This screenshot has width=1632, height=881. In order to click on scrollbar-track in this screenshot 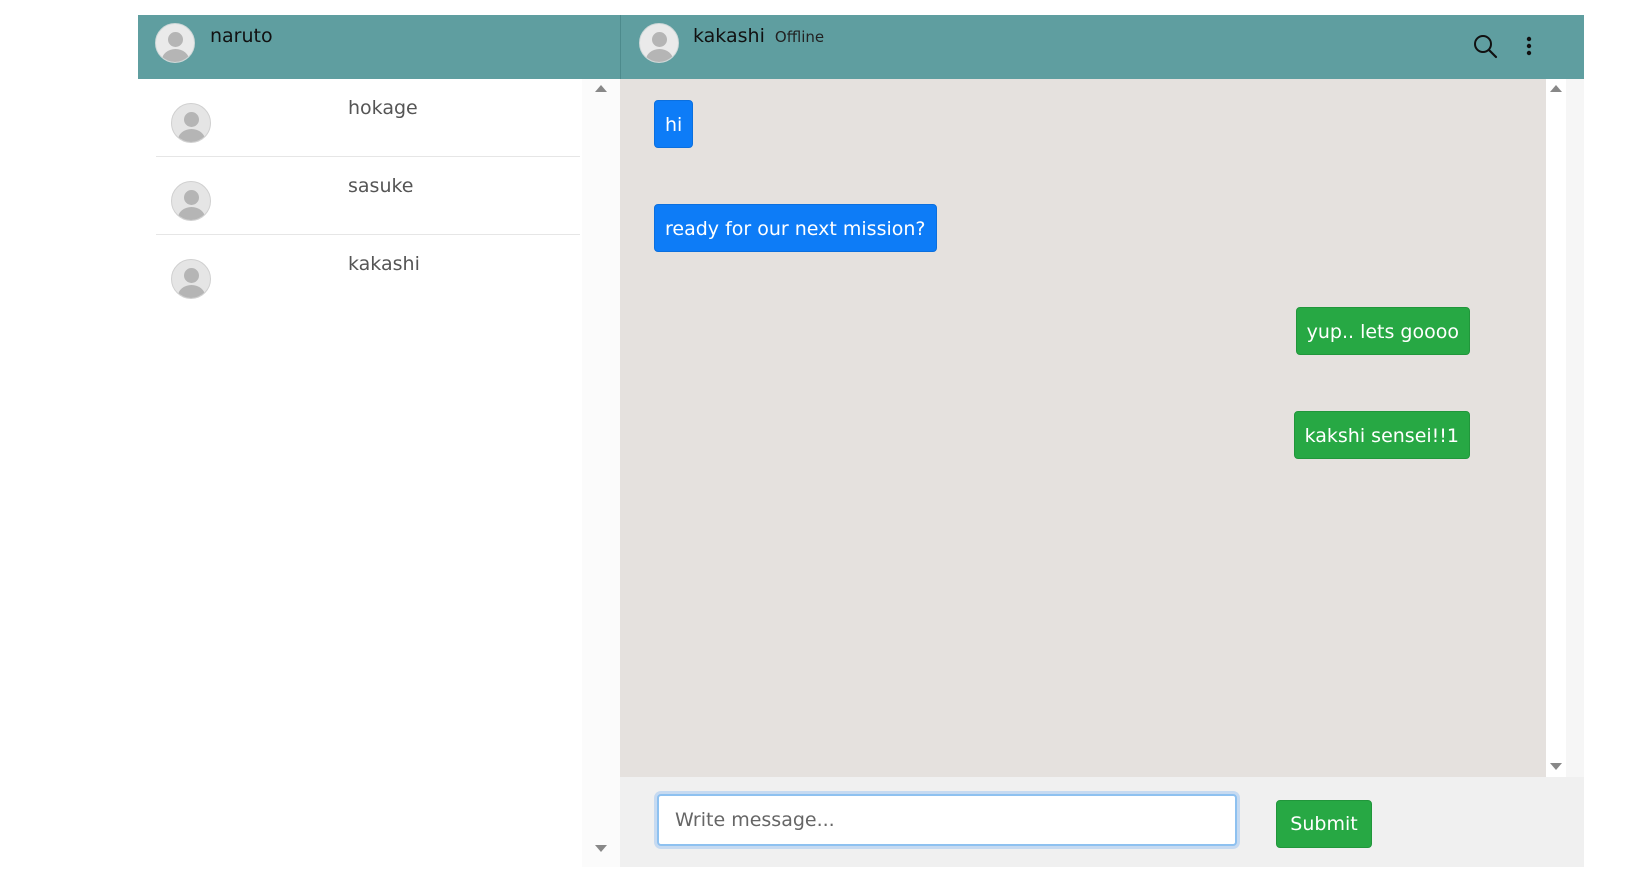, I will do `click(1556, 428)`.